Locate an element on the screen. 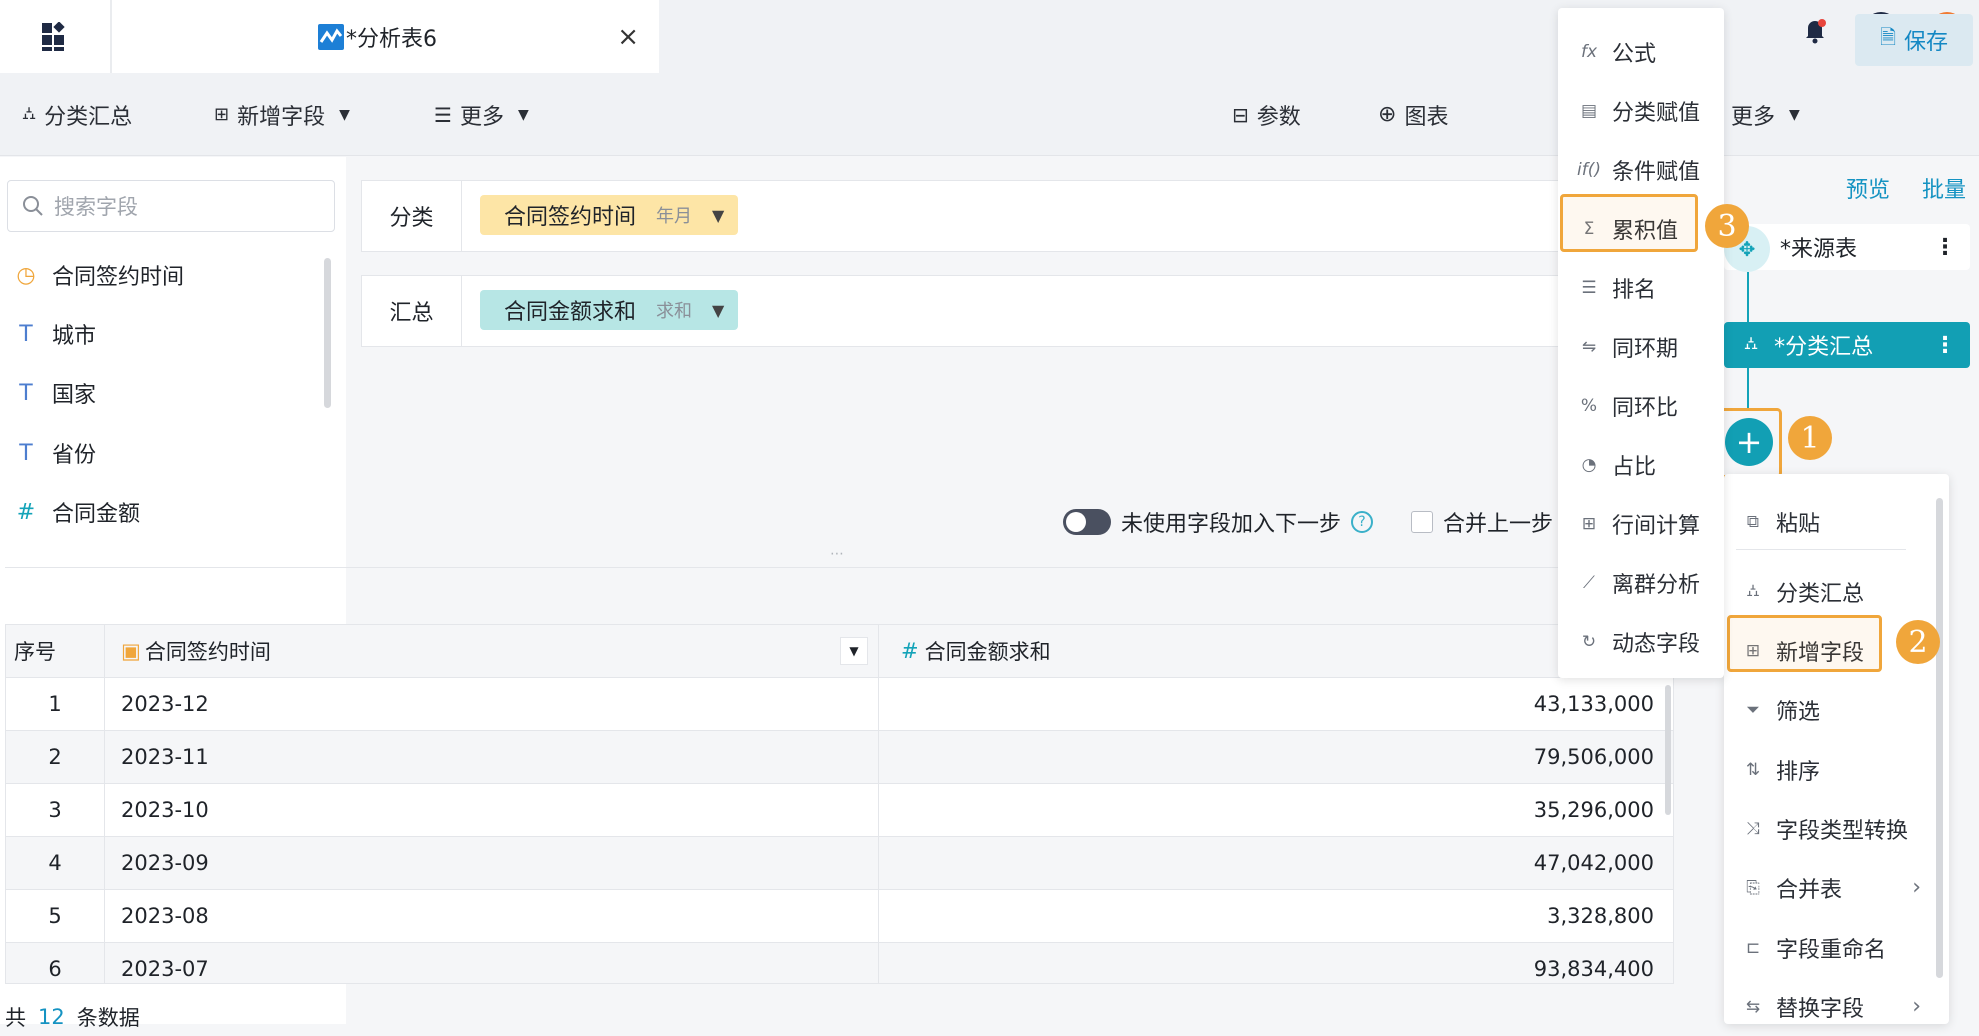  table-row: 4 2023-09 47,042,000 is located at coordinates (839, 863).